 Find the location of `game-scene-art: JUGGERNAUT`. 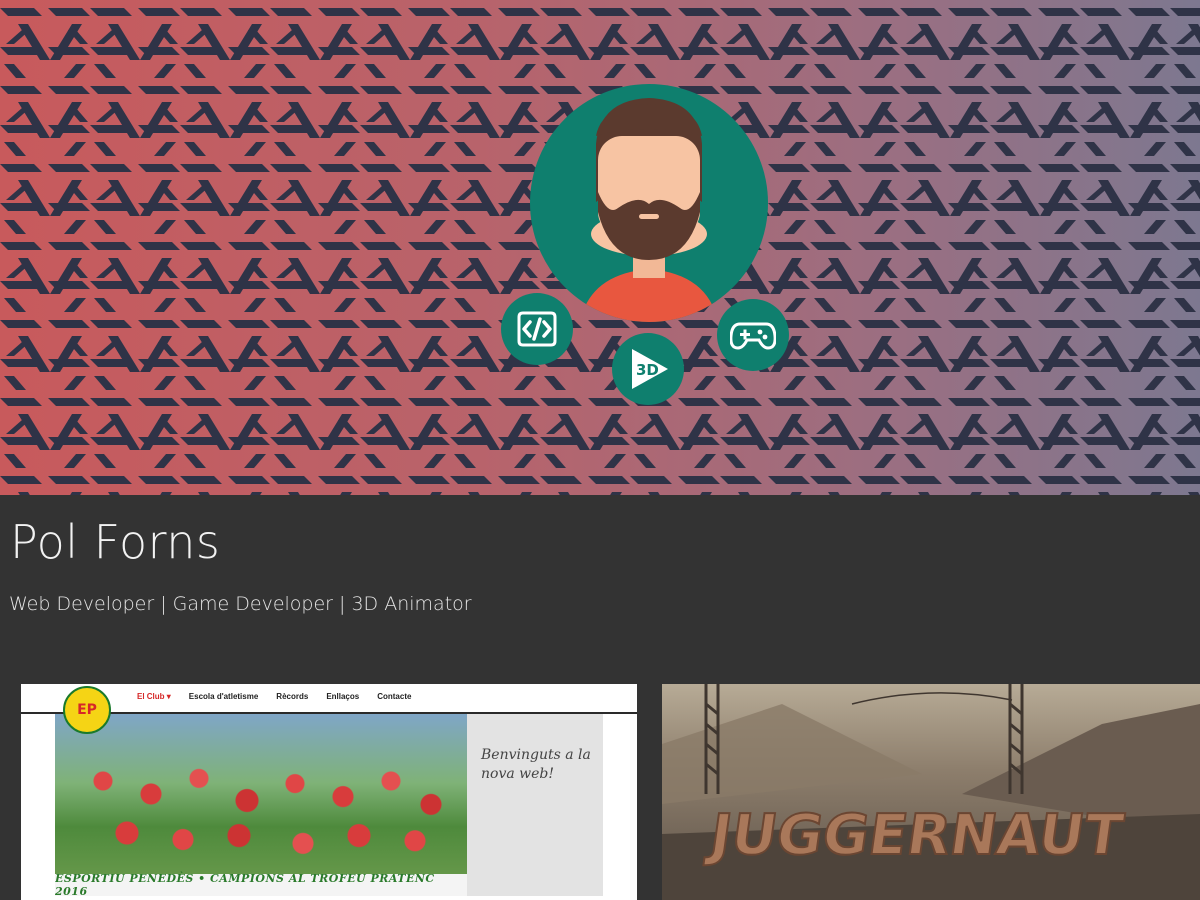

game-scene-art: JUGGERNAUT is located at coordinates (931, 792).